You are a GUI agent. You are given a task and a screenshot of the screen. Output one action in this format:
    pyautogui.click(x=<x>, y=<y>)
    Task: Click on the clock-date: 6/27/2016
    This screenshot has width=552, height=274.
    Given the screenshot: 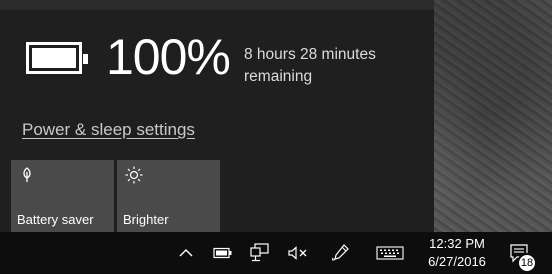 What is the action you would take?
    pyautogui.click(x=457, y=261)
    